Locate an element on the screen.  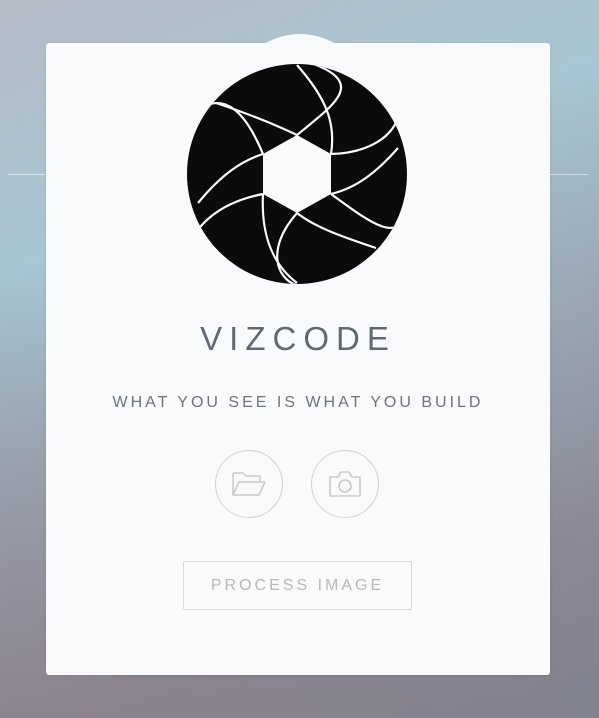
process-image-button: PROCESS IMAGE is located at coordinates (297, 585).